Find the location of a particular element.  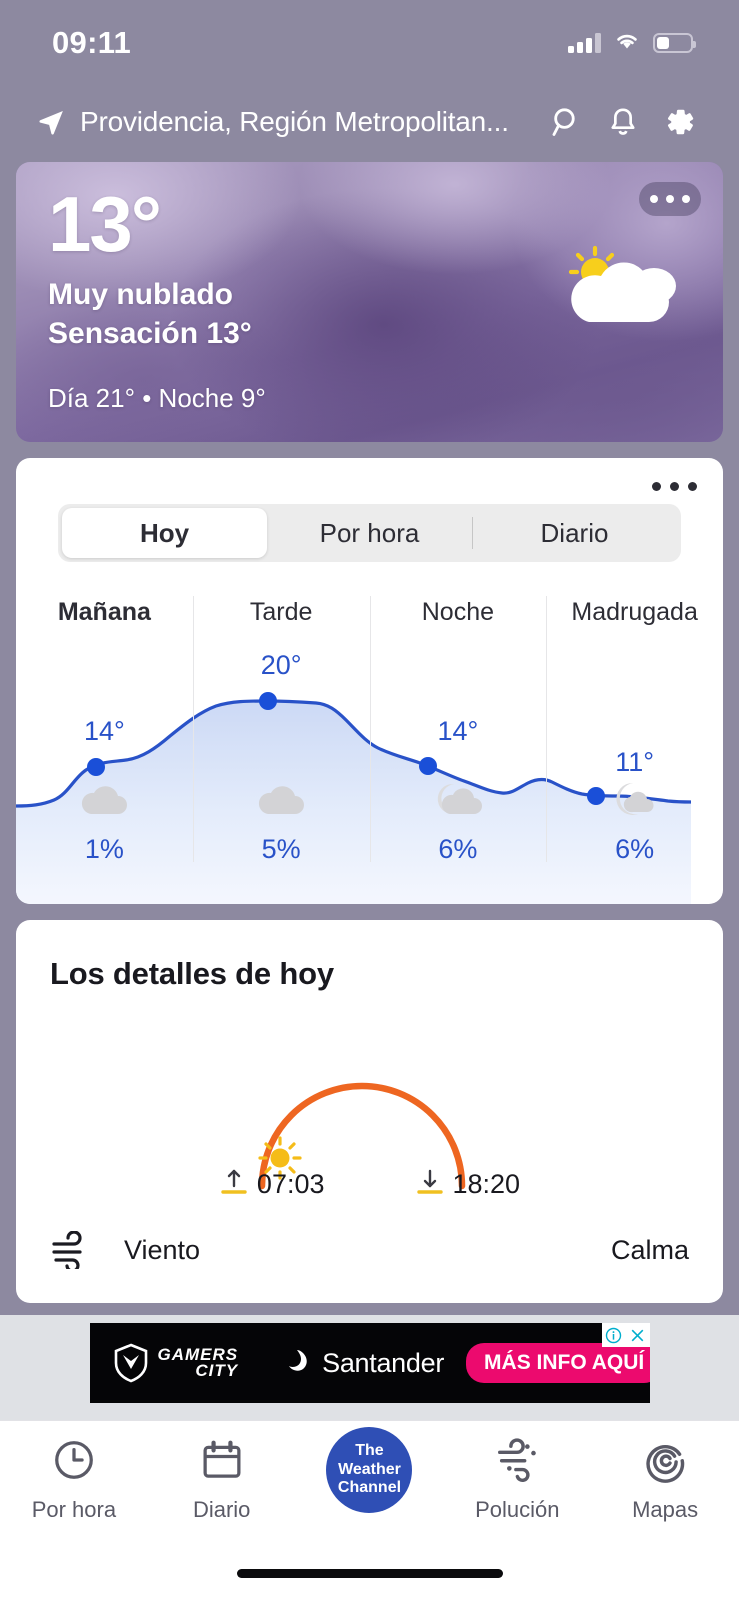

daypart-temperature: 20° is located at coordinates (281, 665).